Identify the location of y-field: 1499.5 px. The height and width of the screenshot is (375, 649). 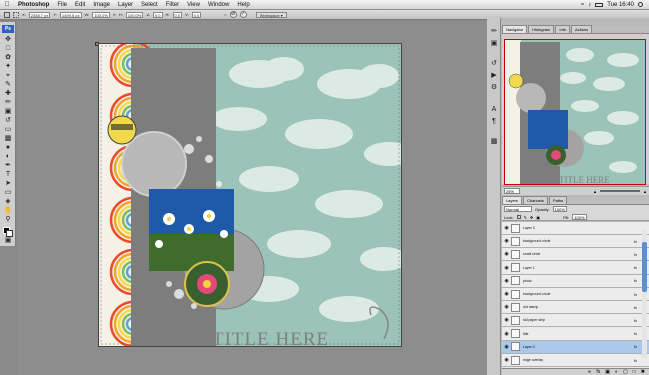
(70, 14).